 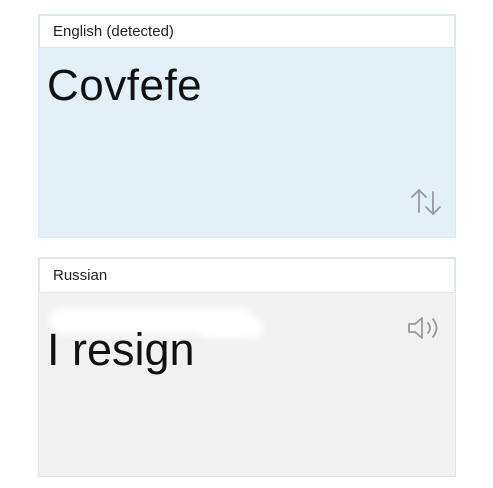 I want to click on translated-text: I resign, so click(x=121, y=350).